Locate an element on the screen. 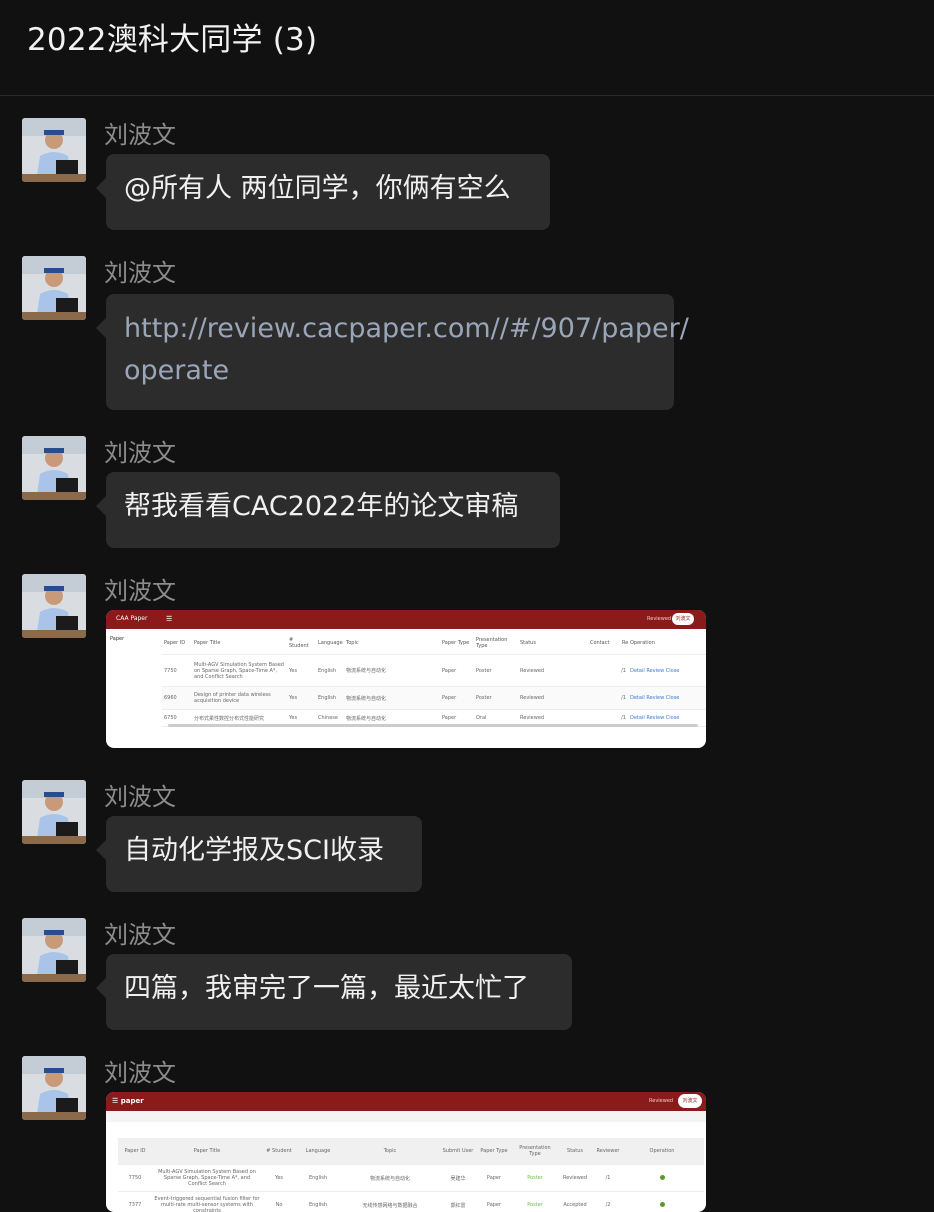 The width and height of the screenshot is (934, 1212). col-header: Status is located at coordinates (528, 643).